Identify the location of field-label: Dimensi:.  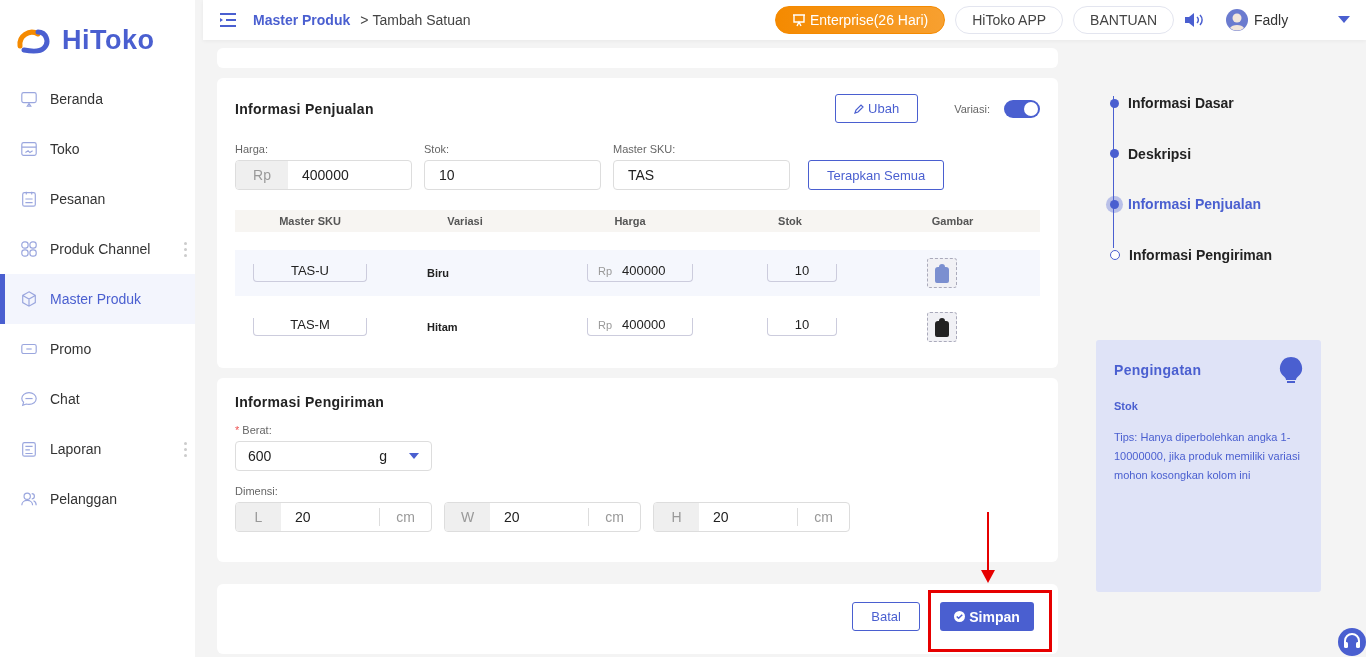
(257, 491).